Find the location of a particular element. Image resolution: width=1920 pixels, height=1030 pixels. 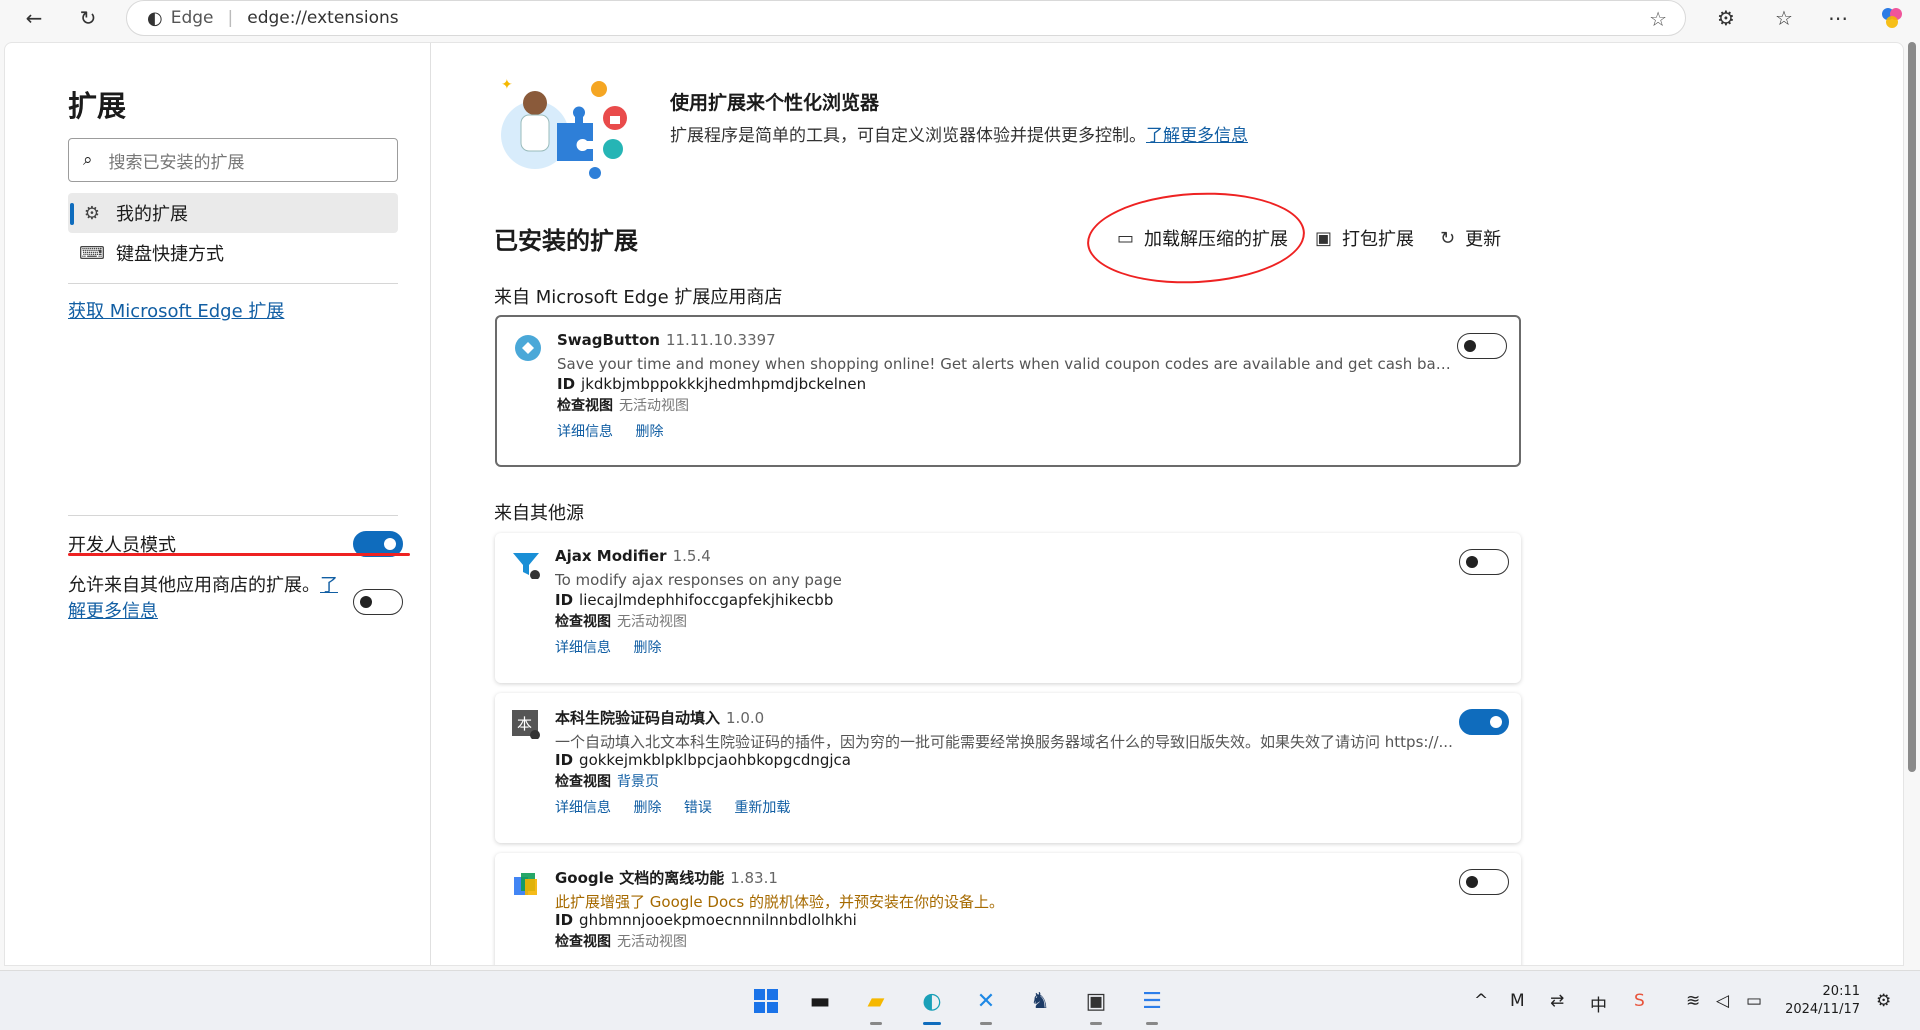

task-view-icon: ▬ is located at coordinates (820, 1001).